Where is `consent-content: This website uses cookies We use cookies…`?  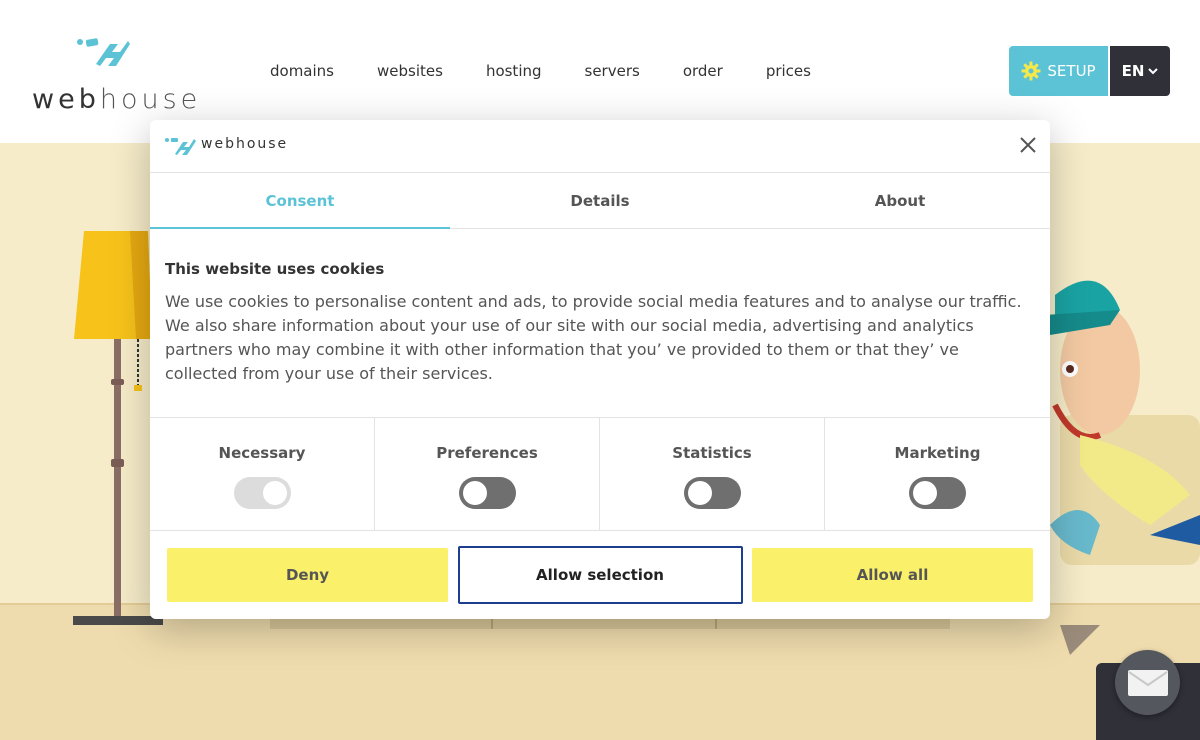
consent-content: This website uses cookies We use cookies… is located at coordinates (600, 323).